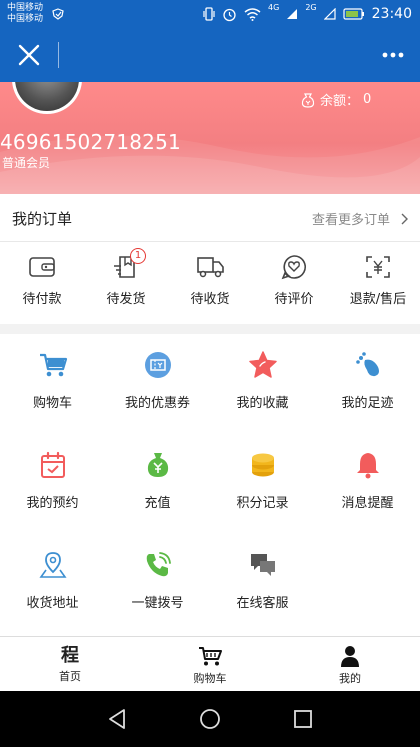  I want to click on status-bar: 中国移动 中国移动 4G 2G 23:40, so click(210, 14).